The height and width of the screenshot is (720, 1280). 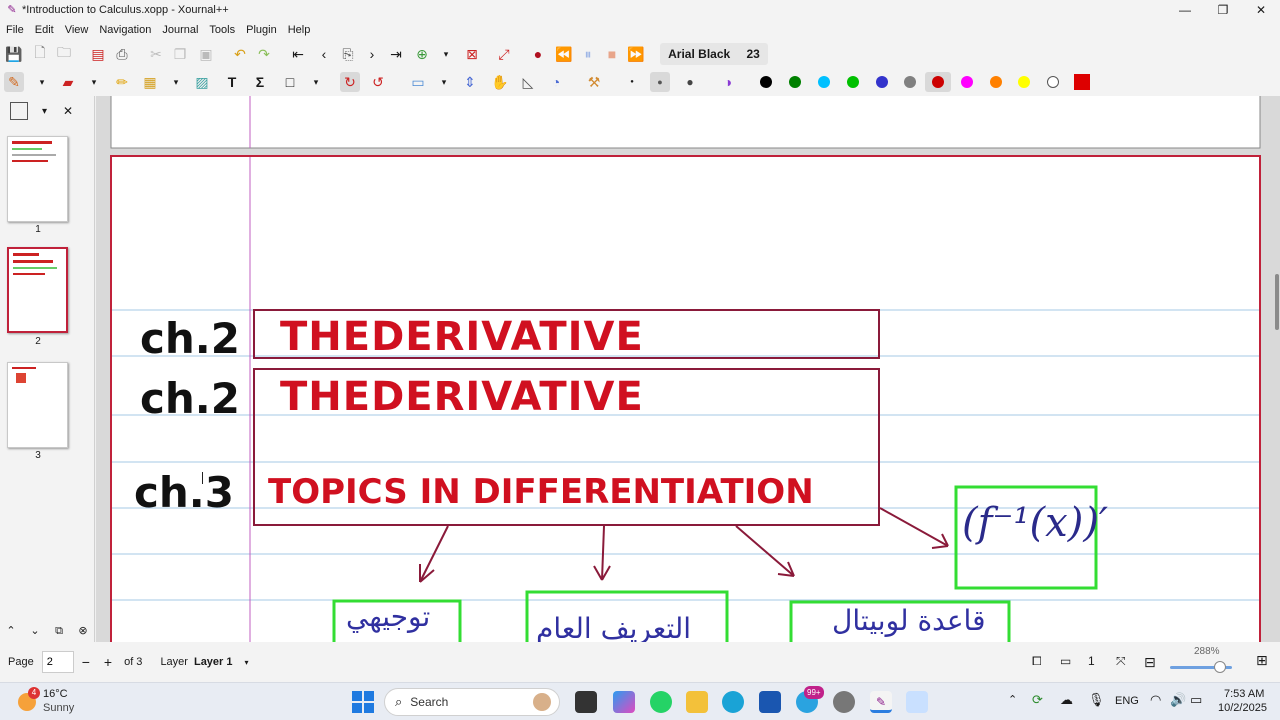 I want to click on highlighter-icon: ✏, so click(x=122, y=82).